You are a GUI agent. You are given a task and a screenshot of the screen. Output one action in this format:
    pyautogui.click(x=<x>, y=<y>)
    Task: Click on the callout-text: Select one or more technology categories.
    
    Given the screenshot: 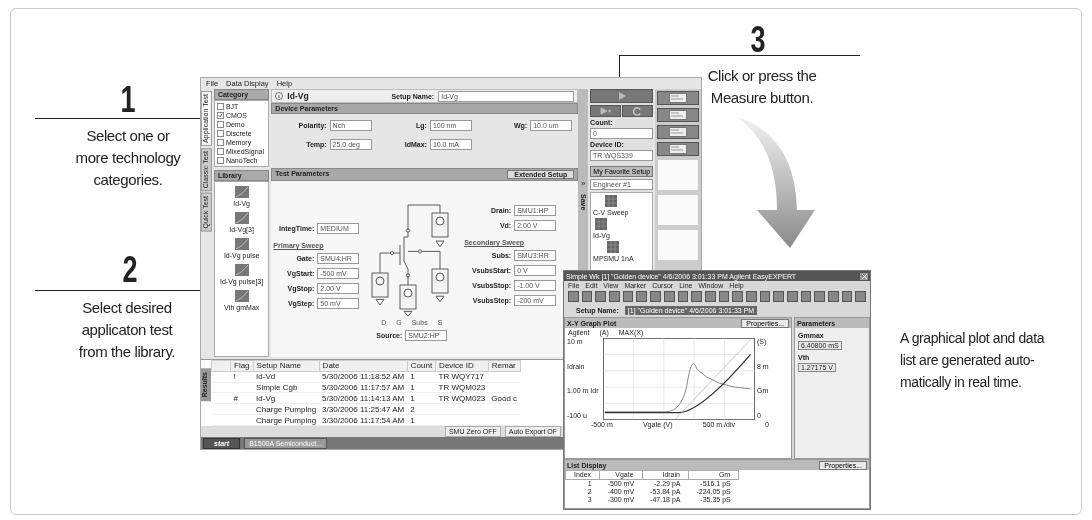 What is the action you would take?
    pyautogui.click(x=128, y=158)
    